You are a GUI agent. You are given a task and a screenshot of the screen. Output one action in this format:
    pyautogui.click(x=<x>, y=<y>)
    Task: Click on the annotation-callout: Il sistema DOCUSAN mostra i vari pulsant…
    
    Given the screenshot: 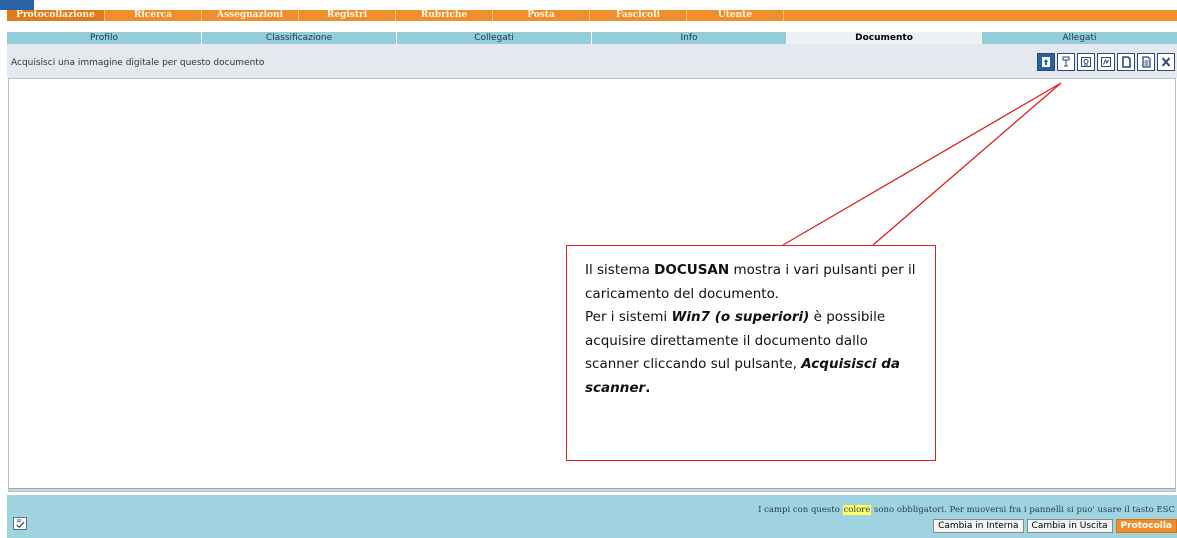 What is the action you would take?
    pyautogui.click(x=751, y=353)
    